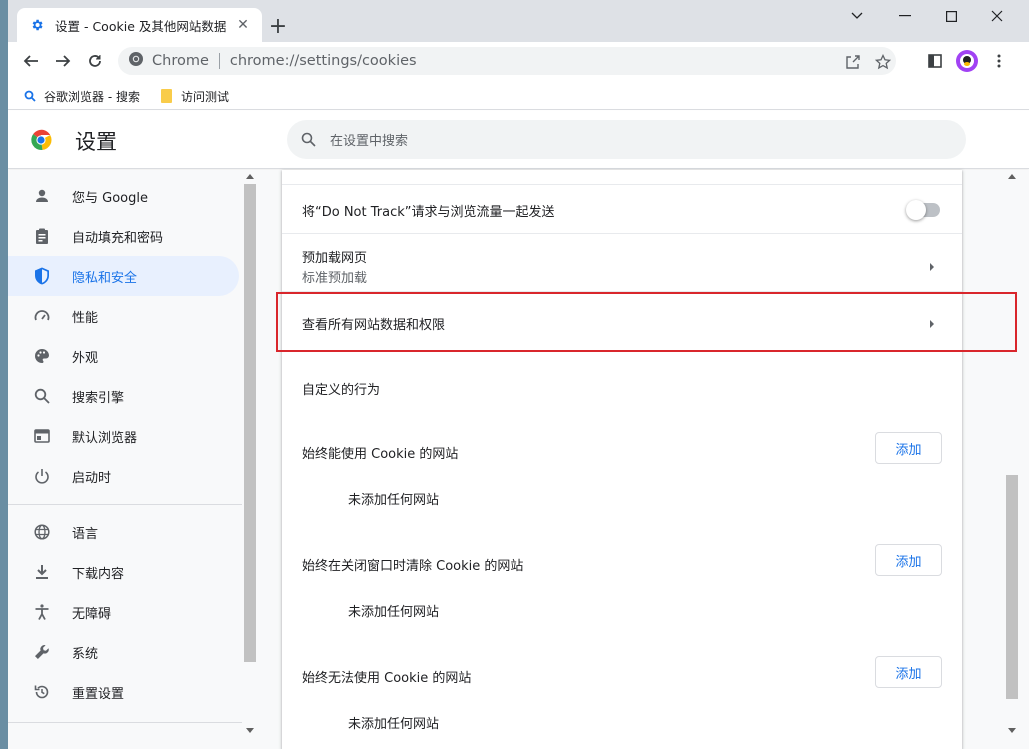 The height and width of the screenshot is (749, 1029). I want to click on sidebar-item-label: 启动时, so click(92, 478).